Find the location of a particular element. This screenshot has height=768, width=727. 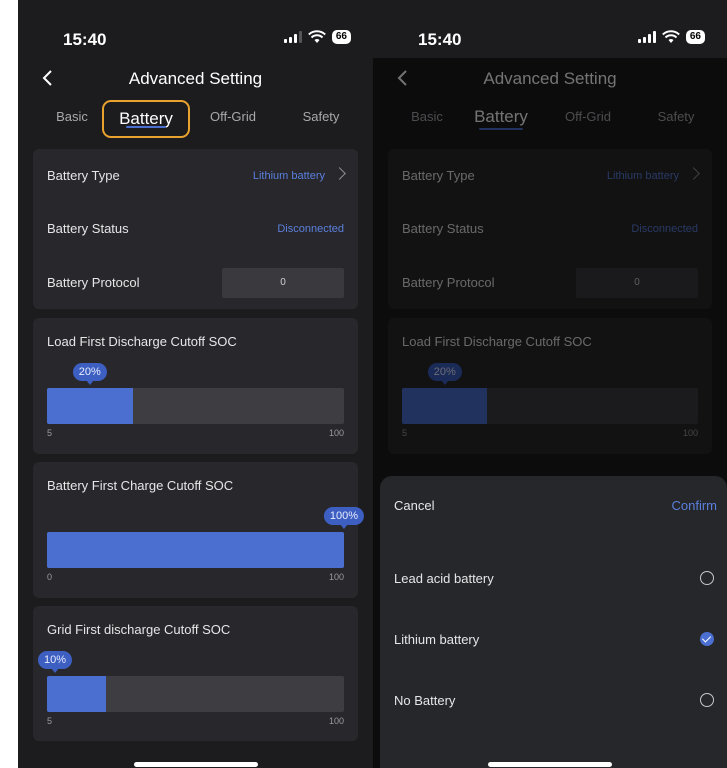

battery-protocol-input: 0 is located at coordinates (283, 283).